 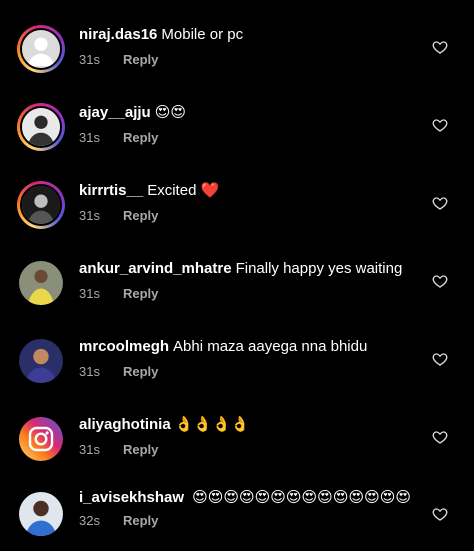 What do you see at coordinates (212, 424) in the screenshot?
I see `comment-emojis: 👌👌👌👌` at bounding box center [212, 424].